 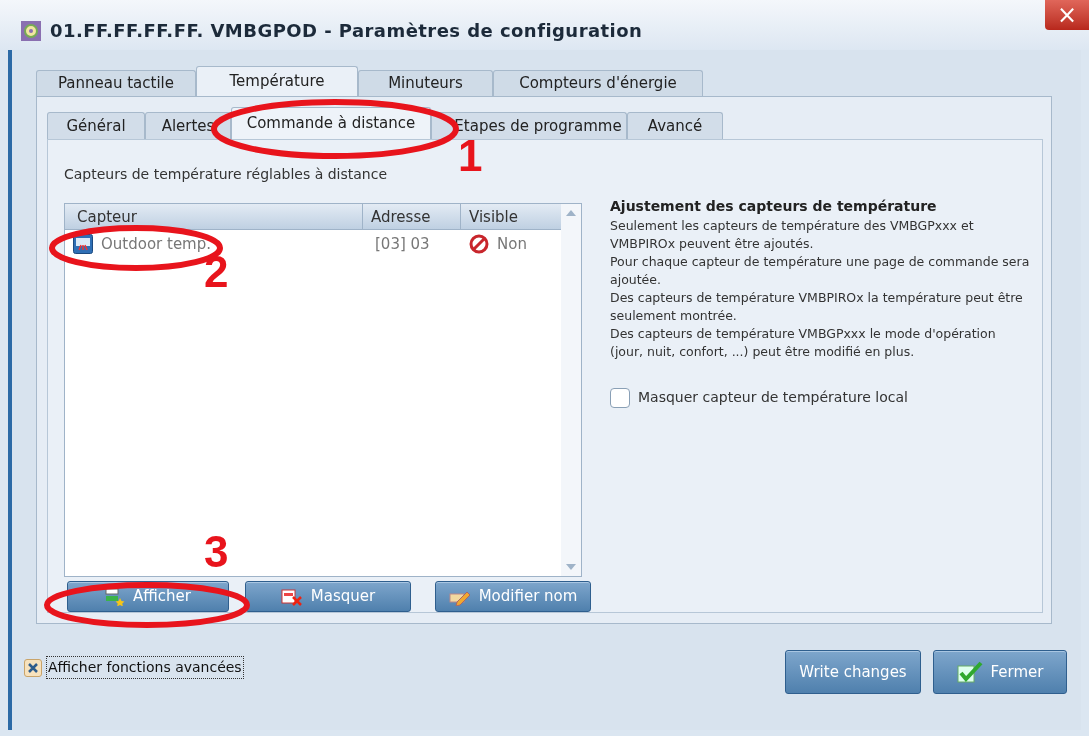 What do you see at coordinates (571, 213) in the screenshot?
I see `scroll-up-icon` at bounding box center [571, 213].